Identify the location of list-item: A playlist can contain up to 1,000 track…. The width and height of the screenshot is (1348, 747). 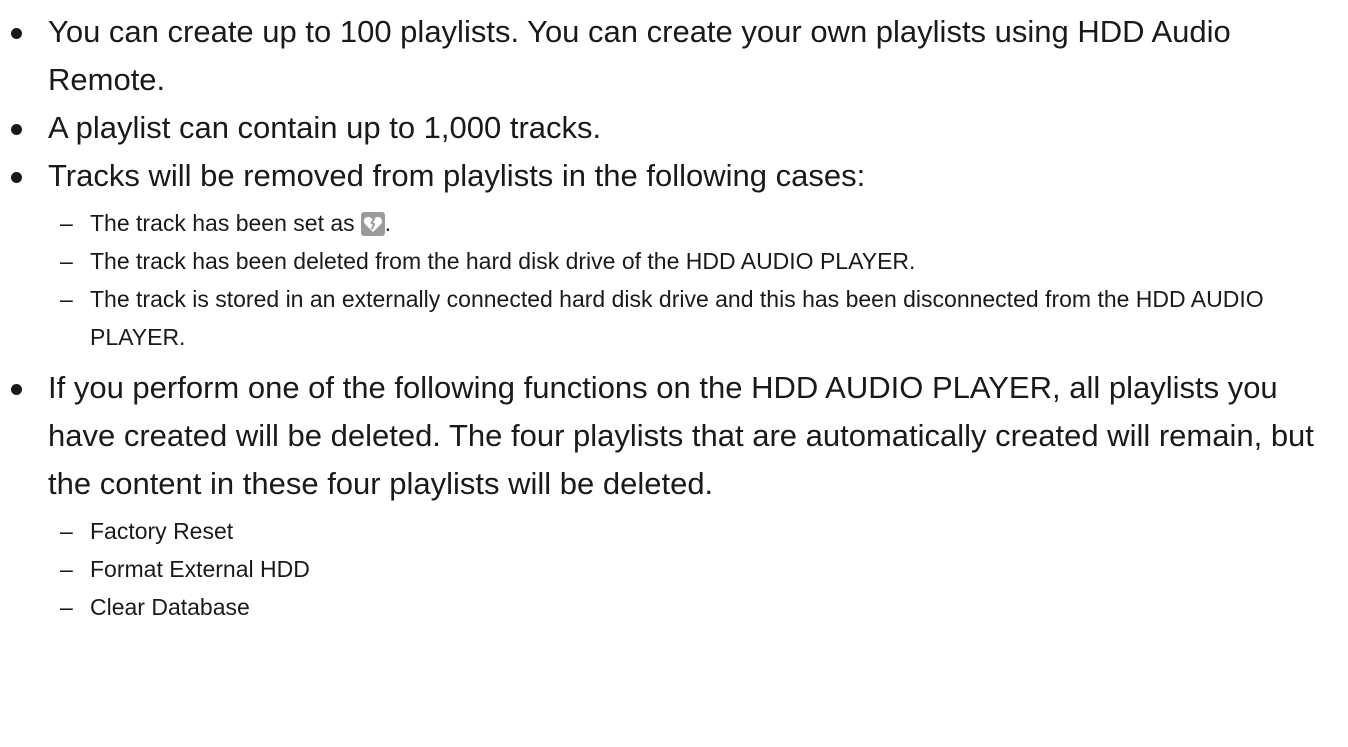
(674, 128).